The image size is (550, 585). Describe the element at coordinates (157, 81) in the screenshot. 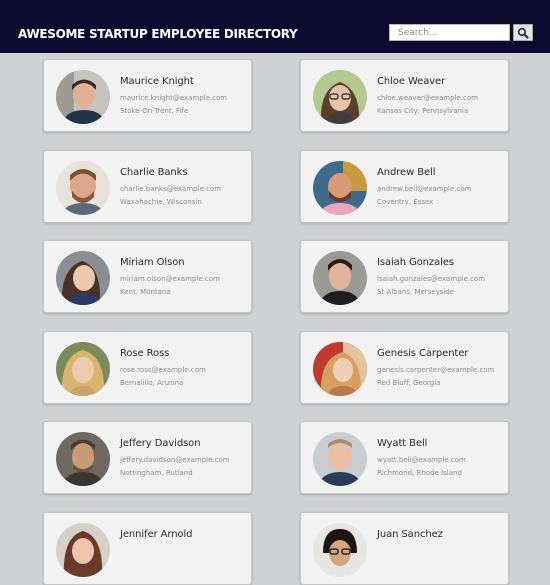

I see `employee-name: Maurice Knight` at that location.